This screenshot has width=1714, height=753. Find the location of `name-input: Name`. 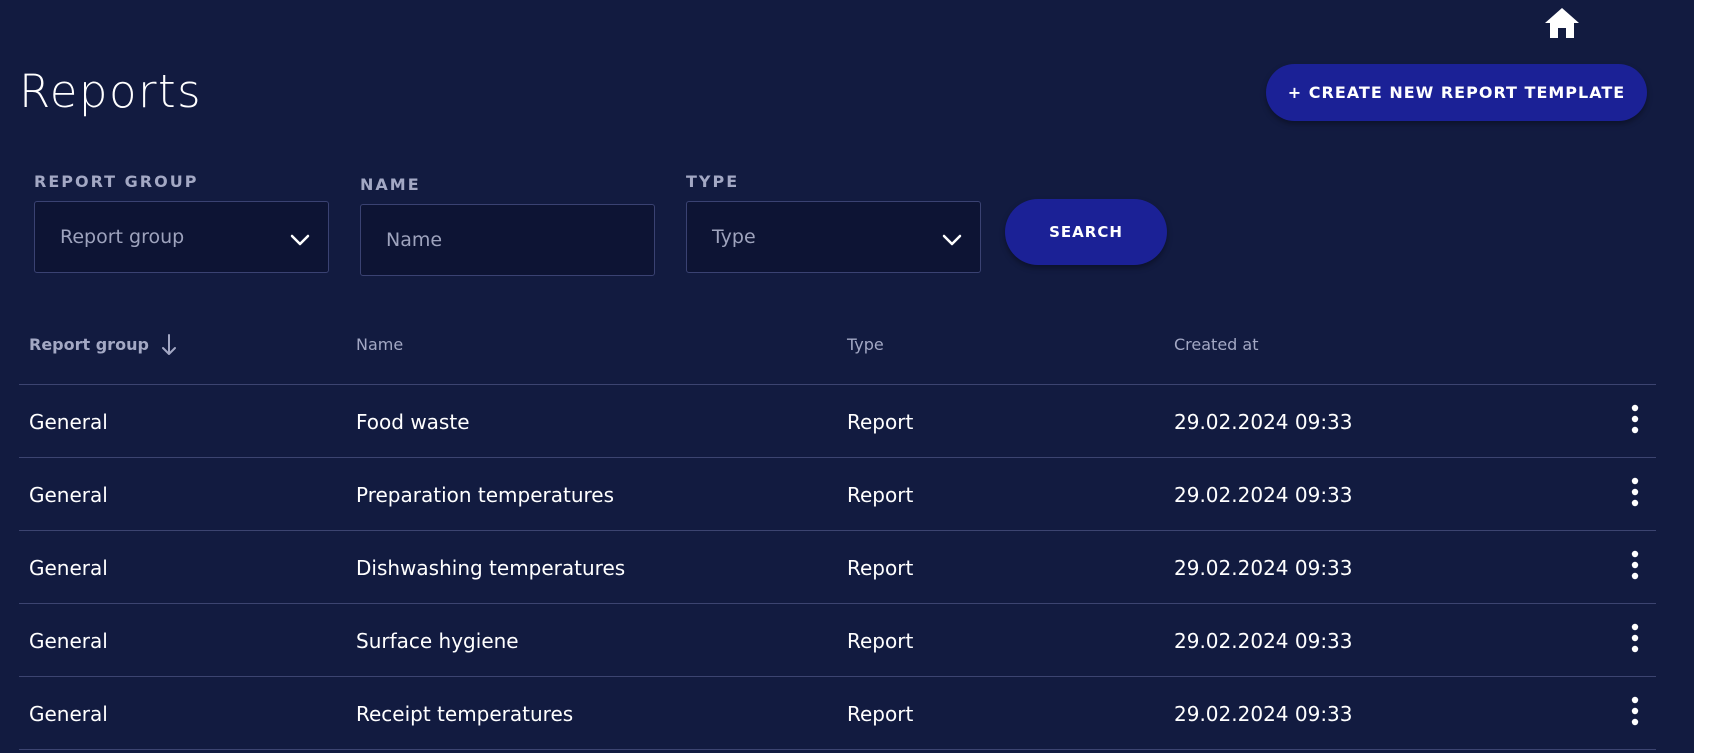

name-input: Name is located at coordinates (507, 240).